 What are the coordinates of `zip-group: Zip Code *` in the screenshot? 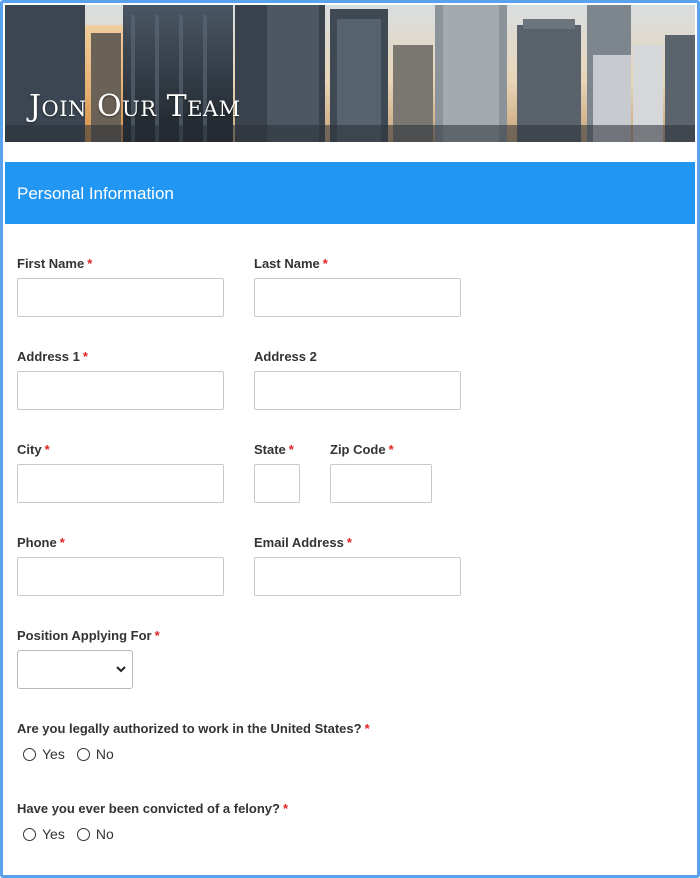 It's located at (381, 472).